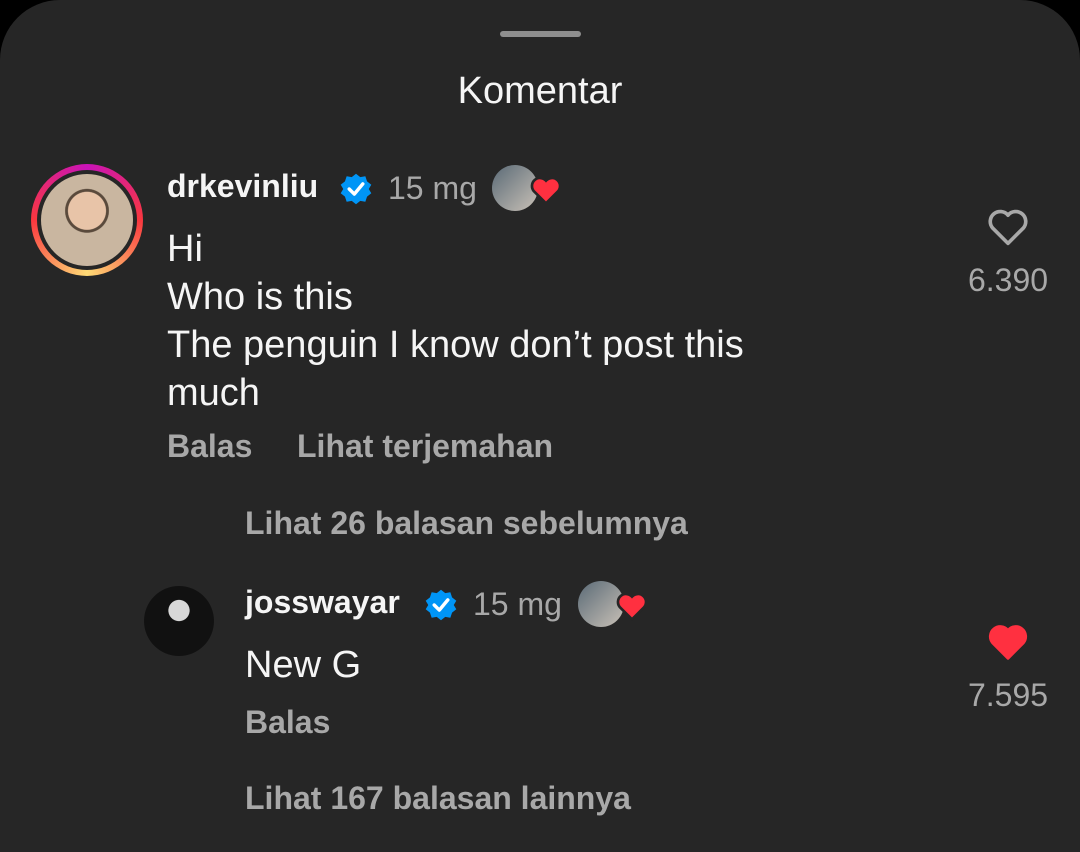  I want to click on like-count: 6.390, so click(1008, 280).